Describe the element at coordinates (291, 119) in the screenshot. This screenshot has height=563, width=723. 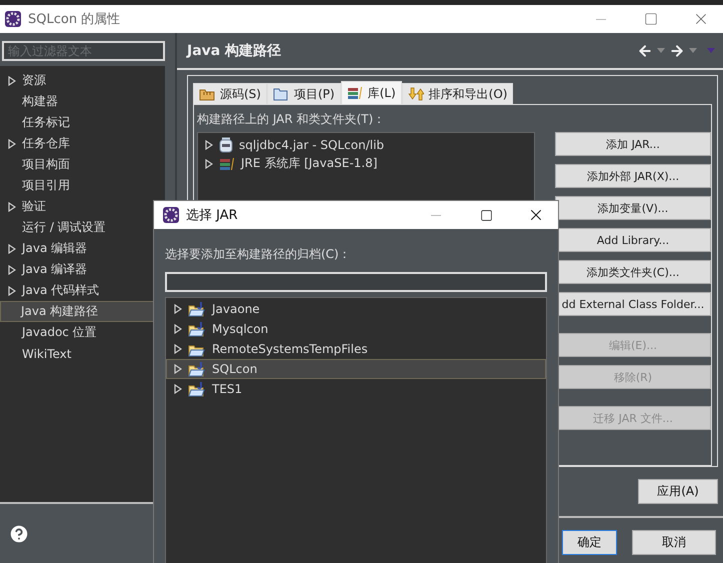
I see `section-label: 构建路径上的 JAR 和类文件夹(T)：` at that location.